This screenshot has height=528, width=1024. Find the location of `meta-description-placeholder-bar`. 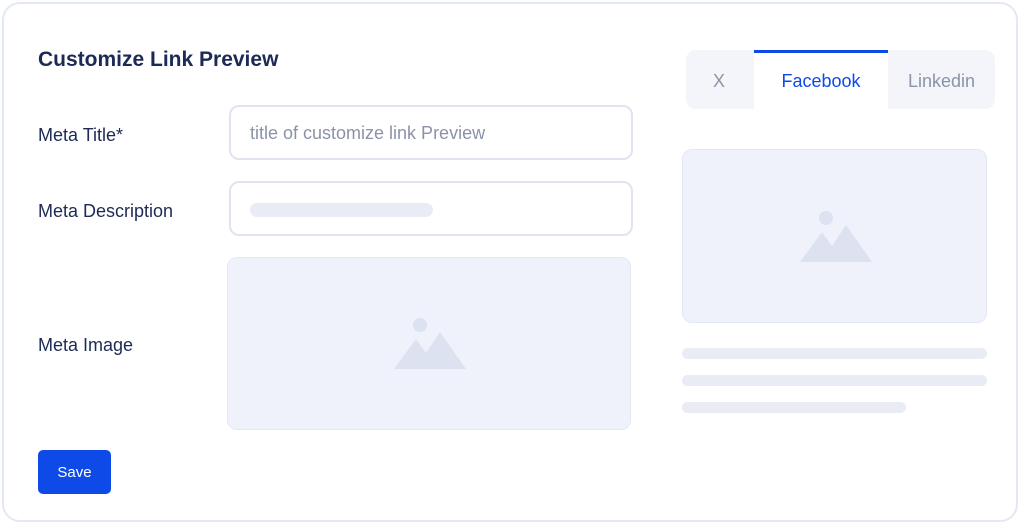

meta-description-placeholder-bar is located at coordinates (341, 210).